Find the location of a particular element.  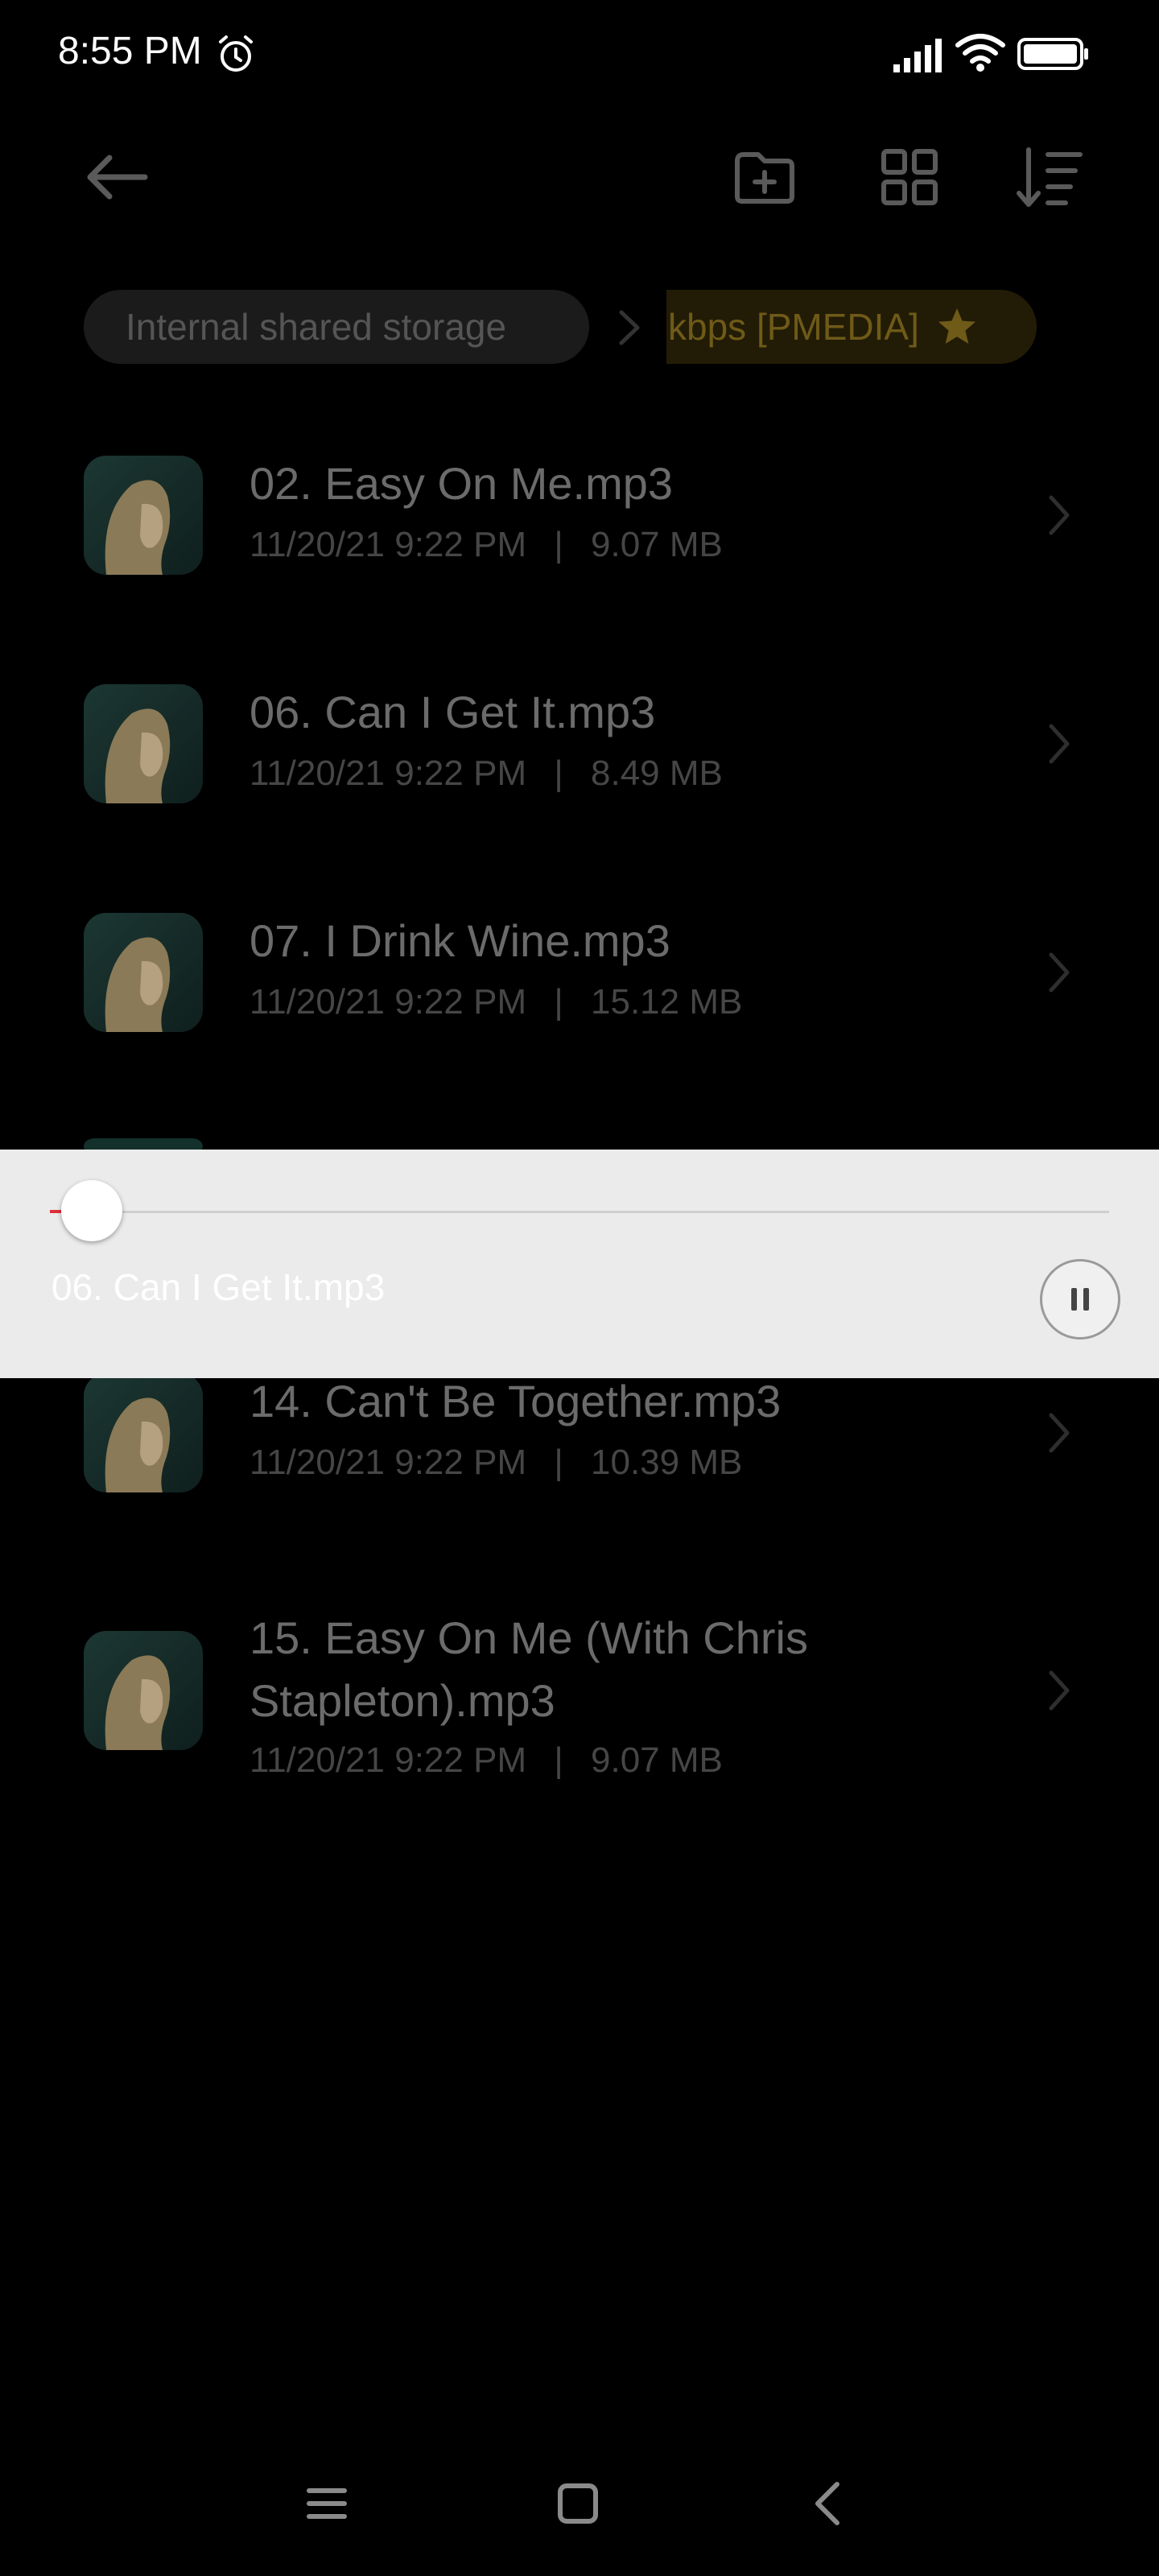

alarm-icon is located at coordinates (236, 53).